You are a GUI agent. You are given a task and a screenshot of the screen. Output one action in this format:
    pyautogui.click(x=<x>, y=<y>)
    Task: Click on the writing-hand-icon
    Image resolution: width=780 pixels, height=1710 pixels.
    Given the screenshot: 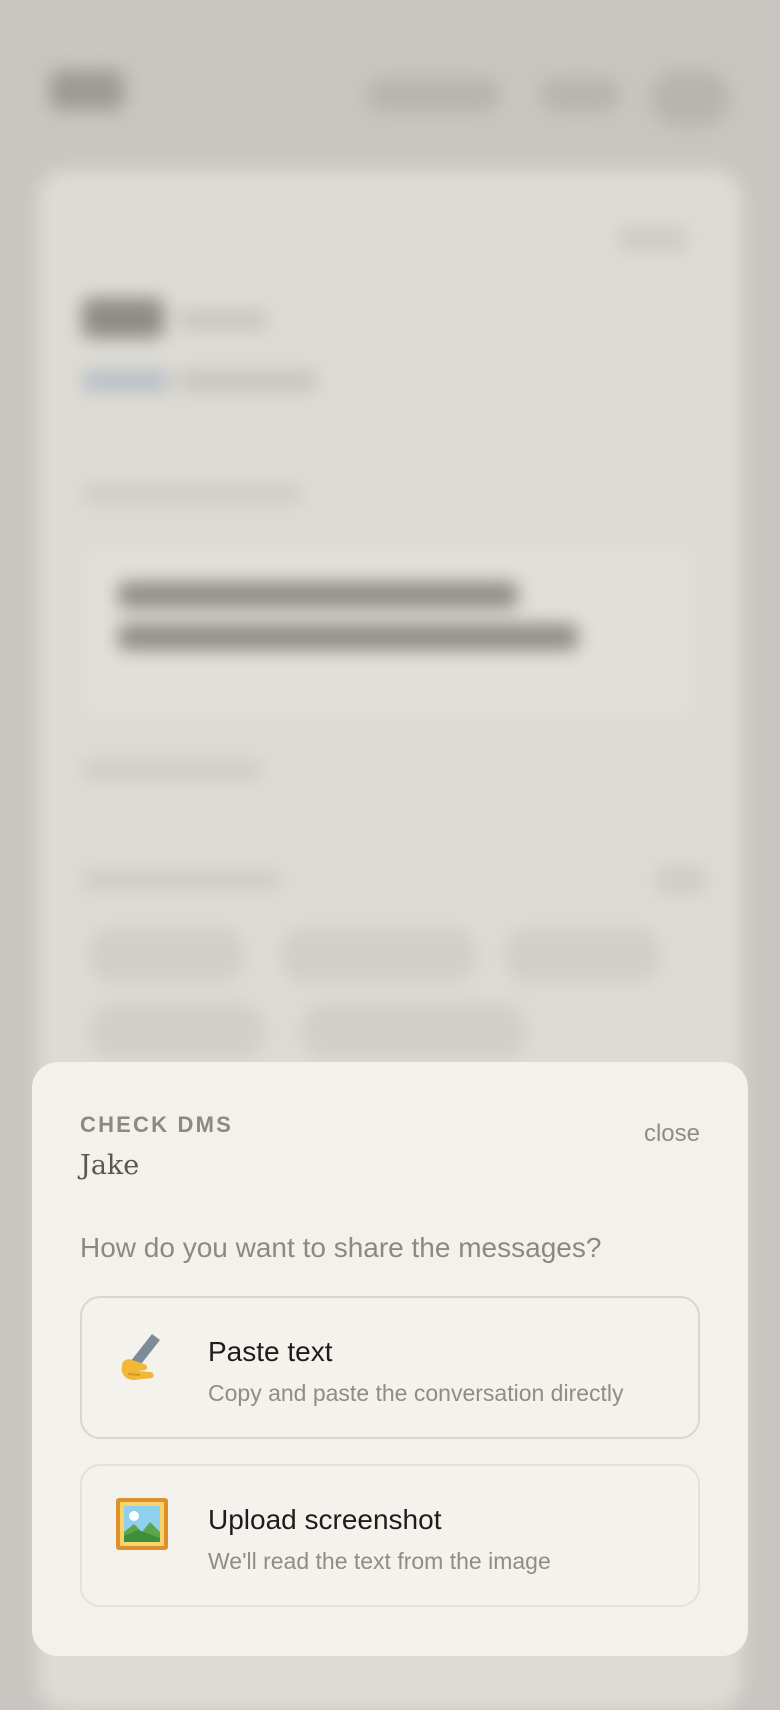 What is the action you would take?
    pyautogui.click(x=142, y=1356)
    